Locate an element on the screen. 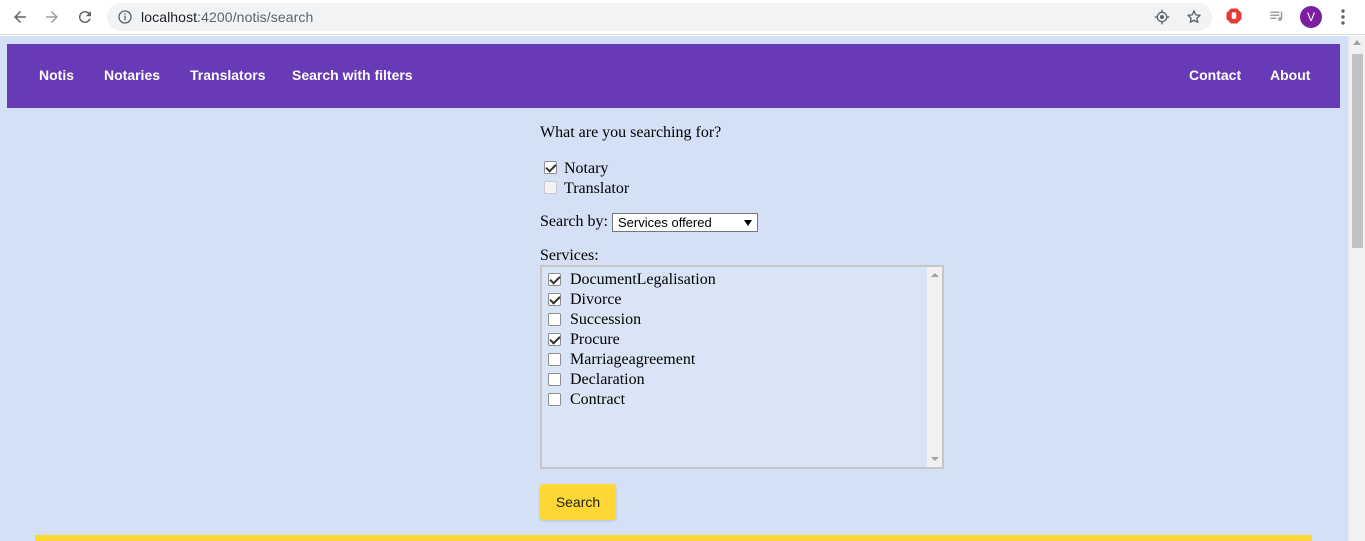 The image size is (1365, 541). search-by-label: Search by: is located at coordinates (574, 221).